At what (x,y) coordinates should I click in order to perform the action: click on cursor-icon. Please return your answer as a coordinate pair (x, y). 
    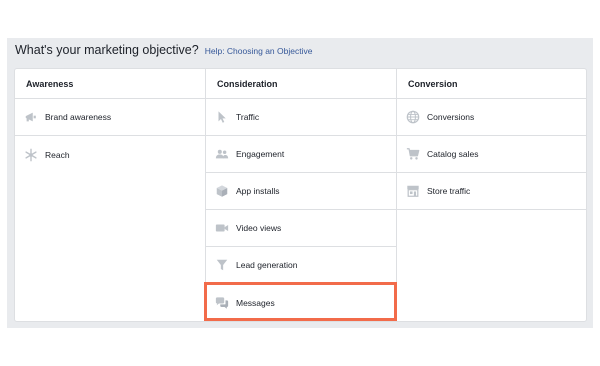
    Looking at the image, I should click on (222, 117).